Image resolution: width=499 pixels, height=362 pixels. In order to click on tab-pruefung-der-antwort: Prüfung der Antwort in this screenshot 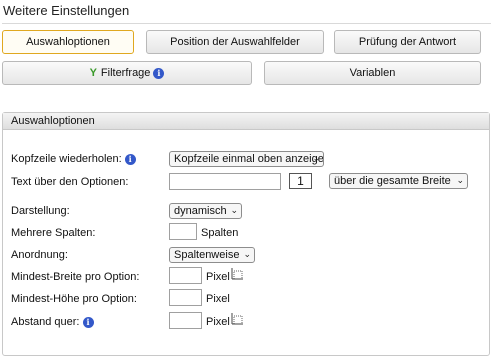, I will do `click(407, 42)`.